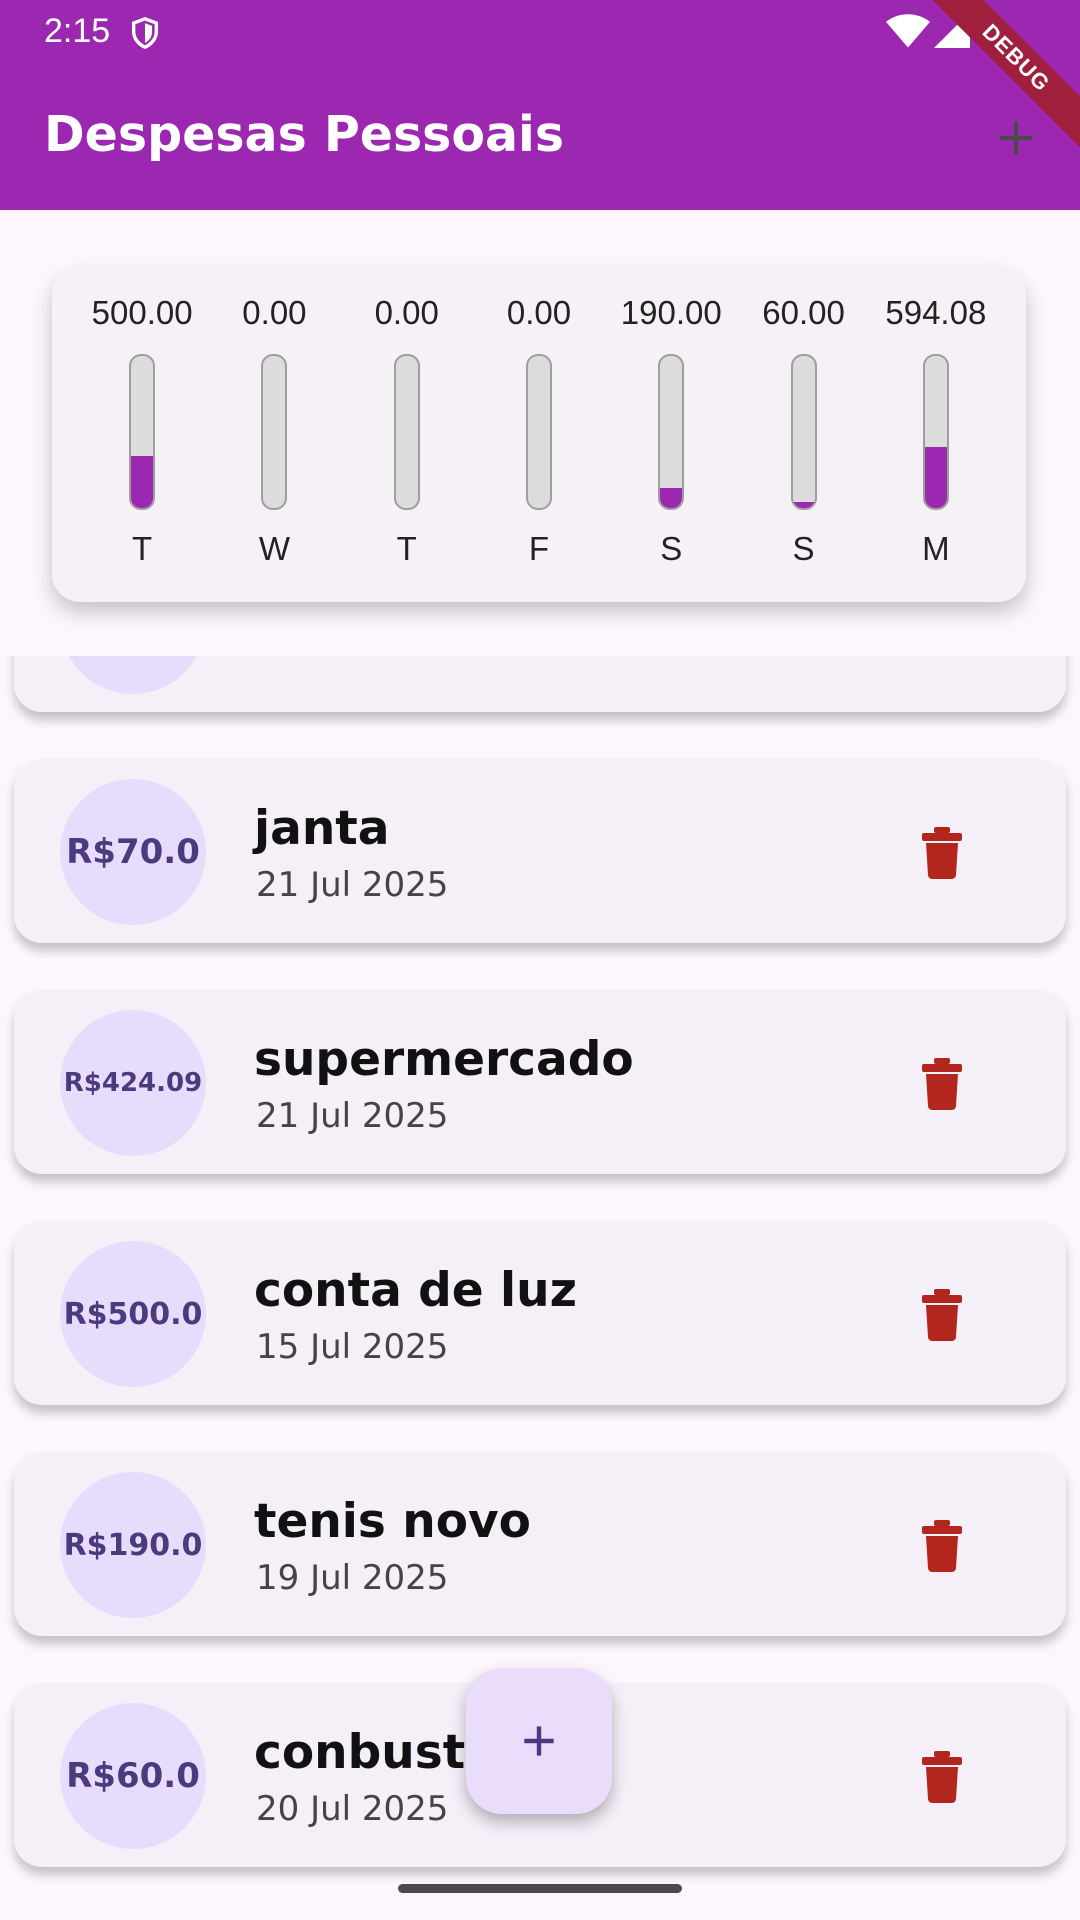  I want to click on amount-label: R$190.0, so click(133, 1545).